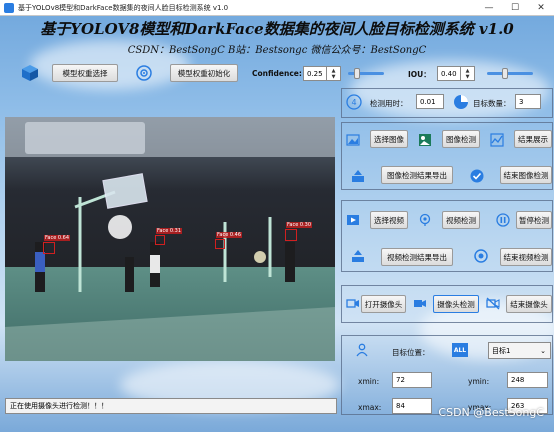 This screenshot has width=554, height=432. What do you see at coordinates (501, 350) in the screenshot?
I see `target-select-value: 目标1` at bounding box center [501, 350].